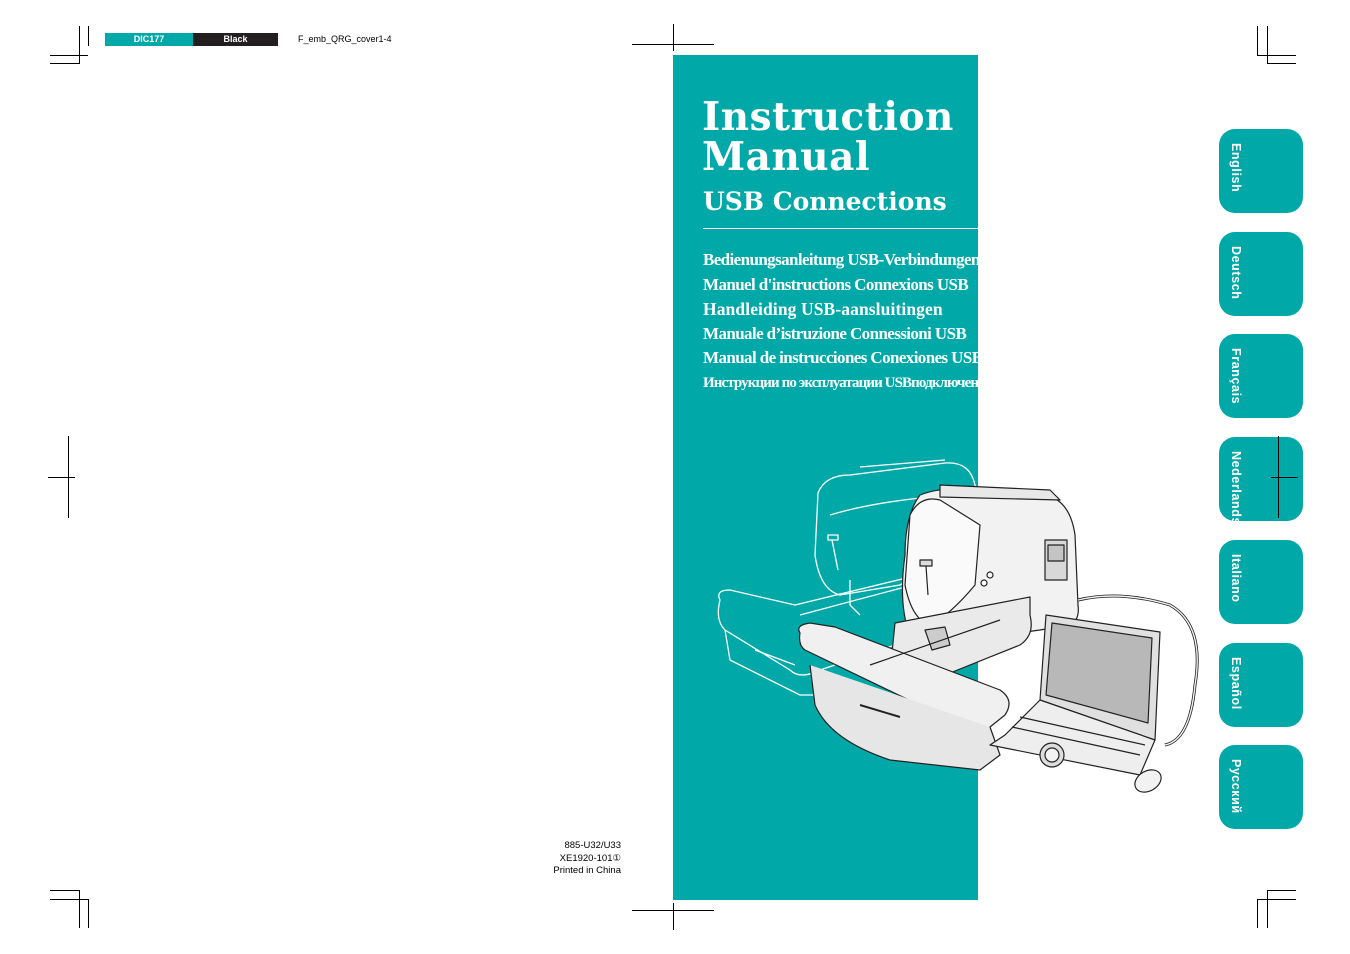  What do you see at coordinates (345, 39) in the screenshot?
I see `file-name-label: F_emb_QRG_cover1-4` at bounding box center [345, 39].